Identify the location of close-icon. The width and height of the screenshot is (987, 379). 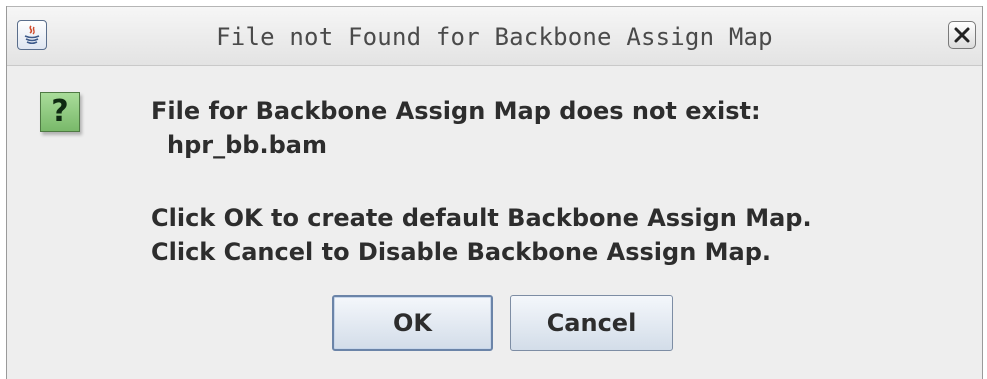
(962, 35).